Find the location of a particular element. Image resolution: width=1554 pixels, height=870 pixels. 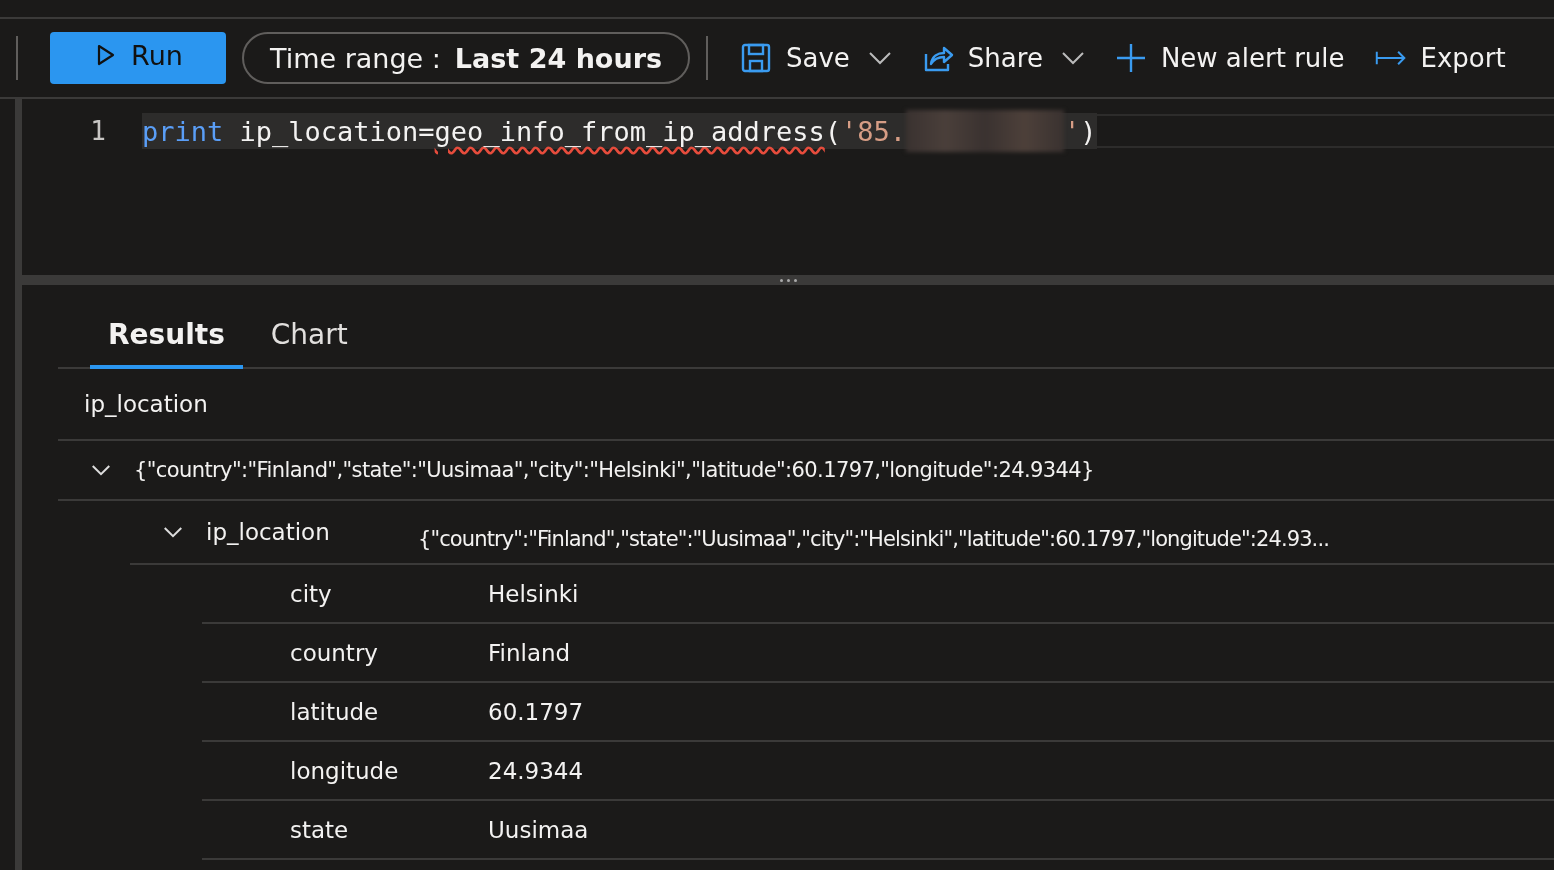

line-number: 1 is located at coordinates (98, 131).